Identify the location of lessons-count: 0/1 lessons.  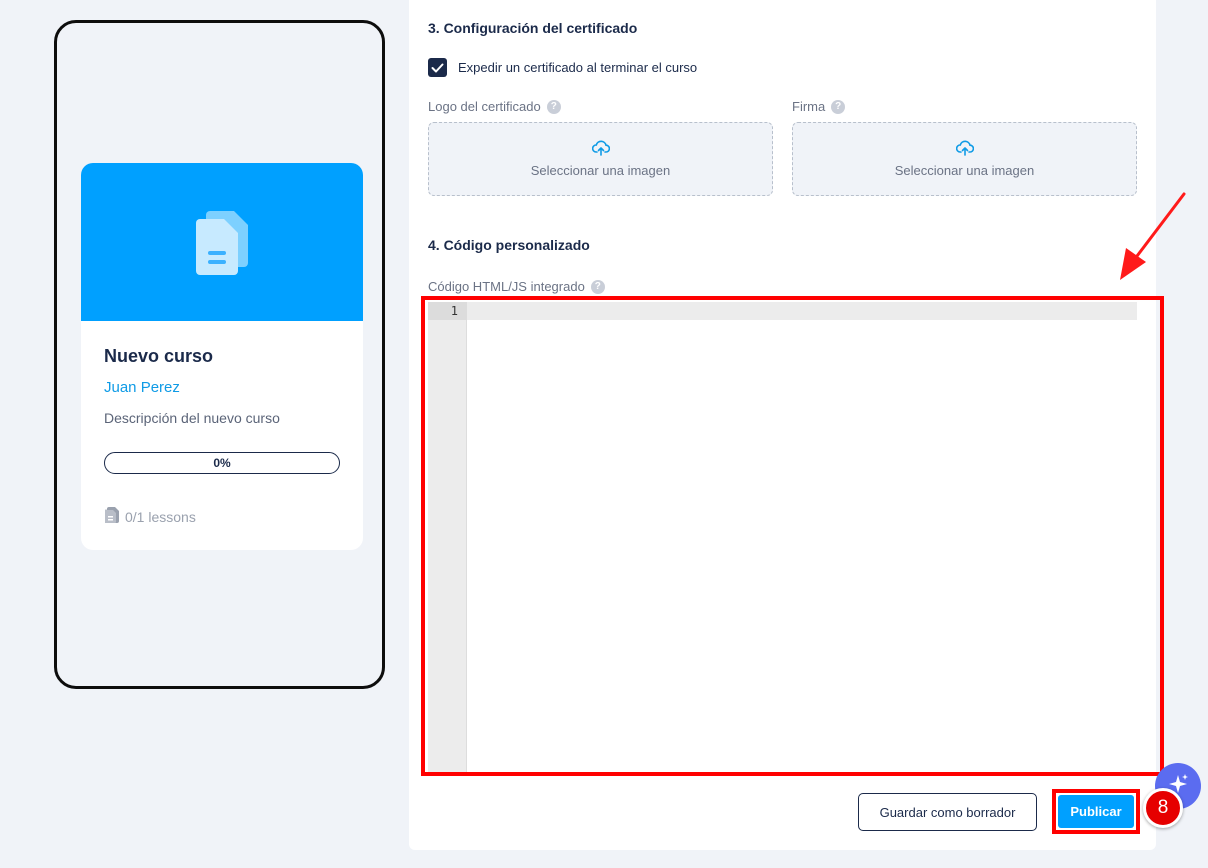
(150, 516).